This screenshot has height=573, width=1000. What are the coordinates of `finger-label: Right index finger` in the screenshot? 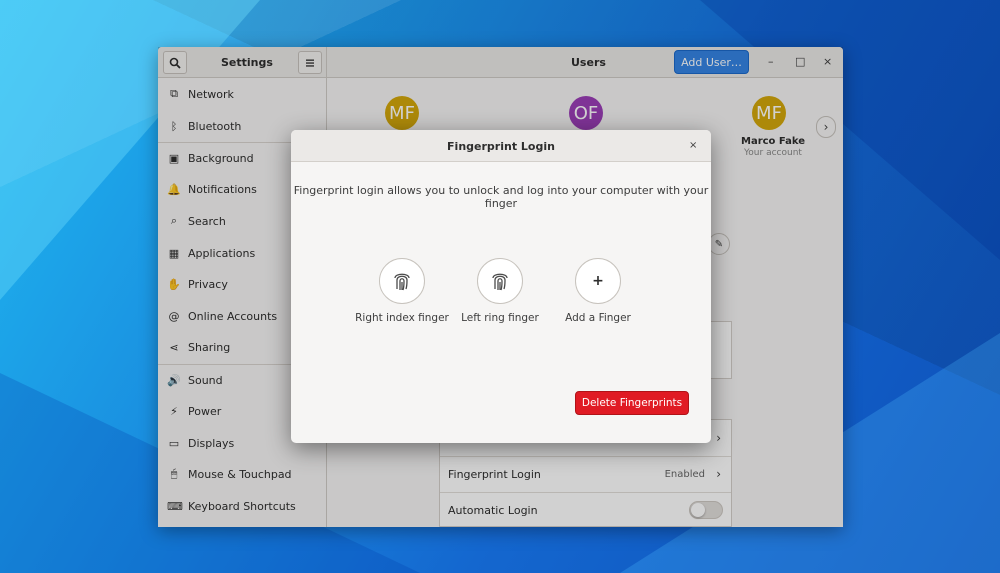 It's located at (402, 318).